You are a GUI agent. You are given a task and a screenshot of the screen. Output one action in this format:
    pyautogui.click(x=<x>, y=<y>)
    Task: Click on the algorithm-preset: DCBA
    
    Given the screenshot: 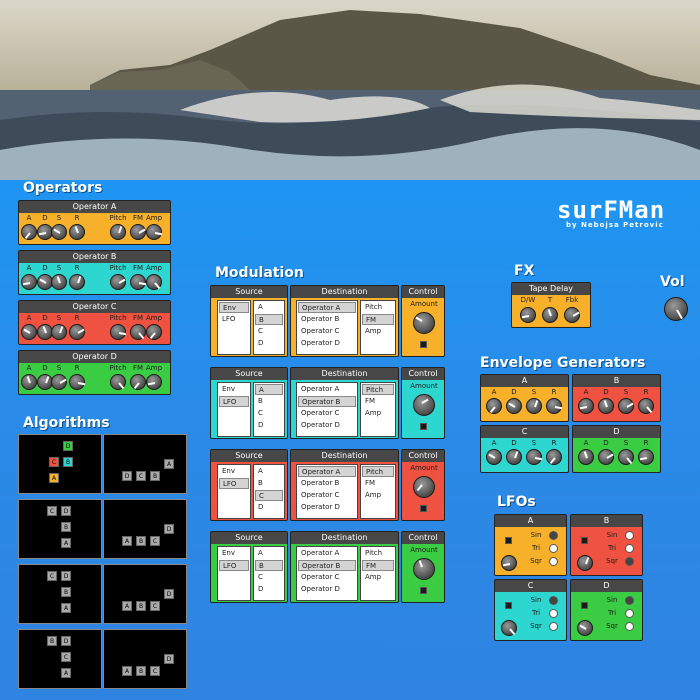 What is the action you would take?
    pyautogui.click(x=145, y=464)
    